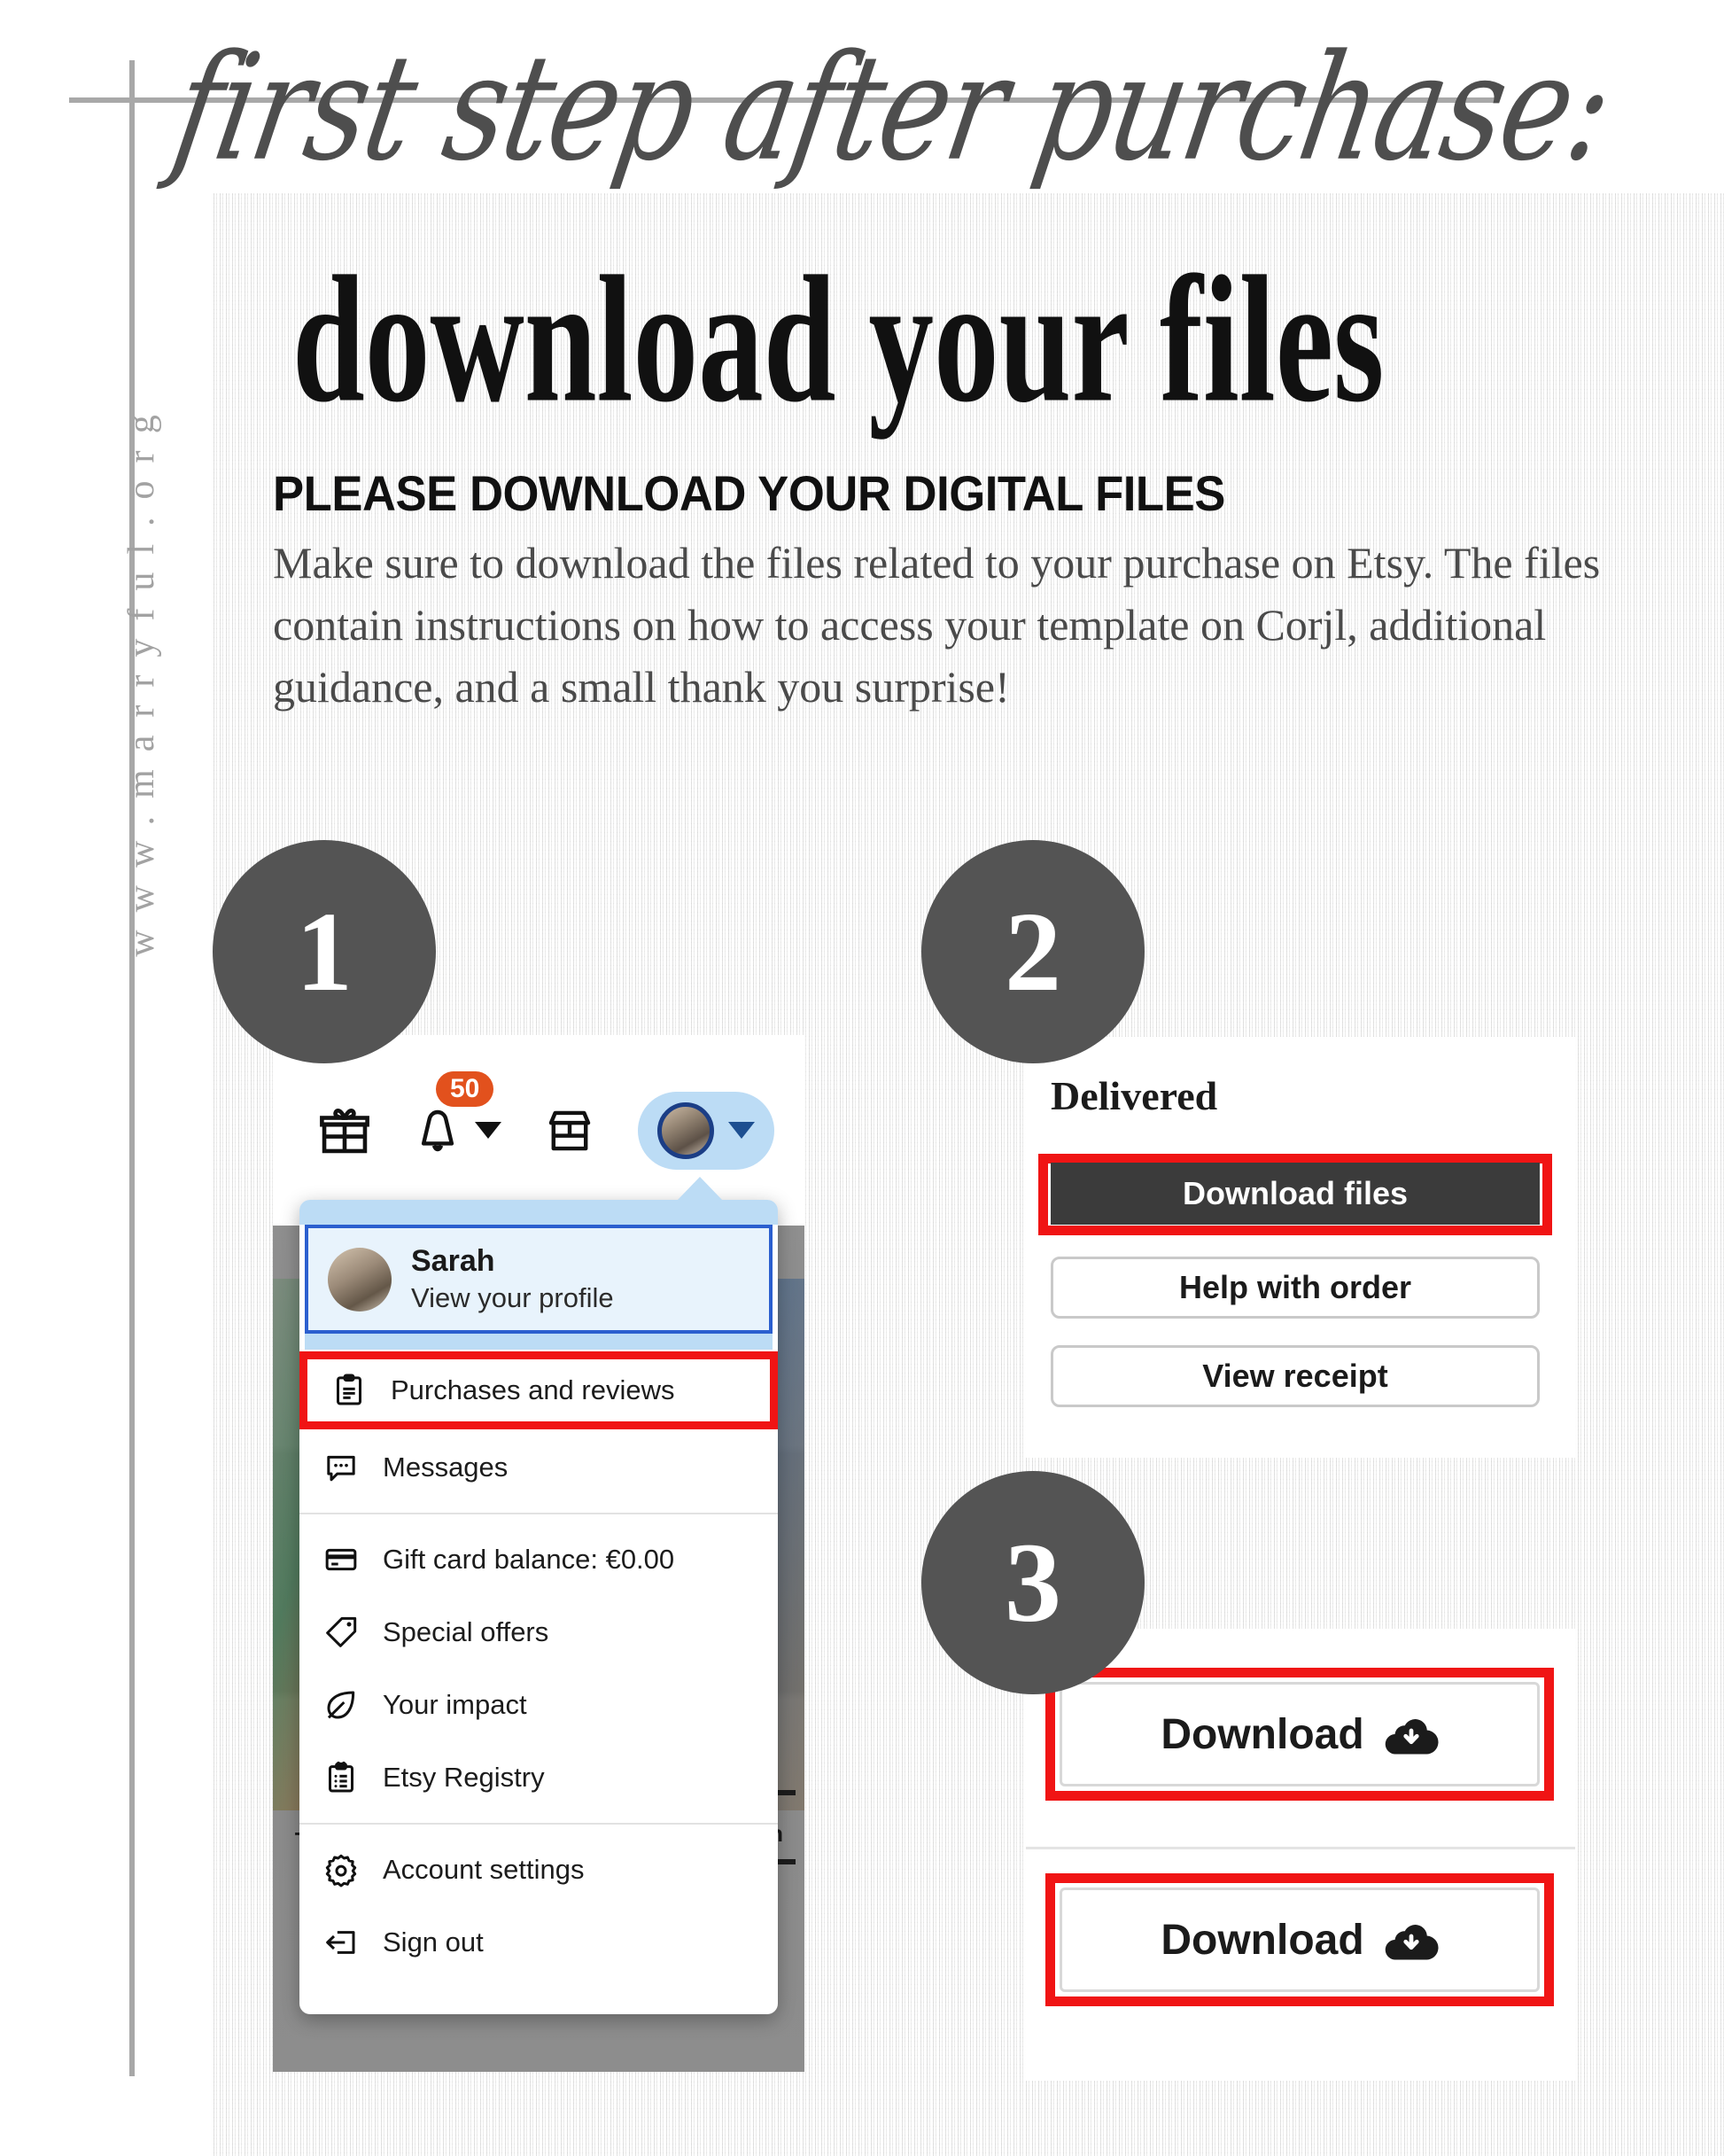 The width and height of the screenshot is (1724, 2156). What do you see at coordinates (433, 1942) in the screenshot?
I see `menu-item-label: Sign out` at bounding box center [433, 1942].